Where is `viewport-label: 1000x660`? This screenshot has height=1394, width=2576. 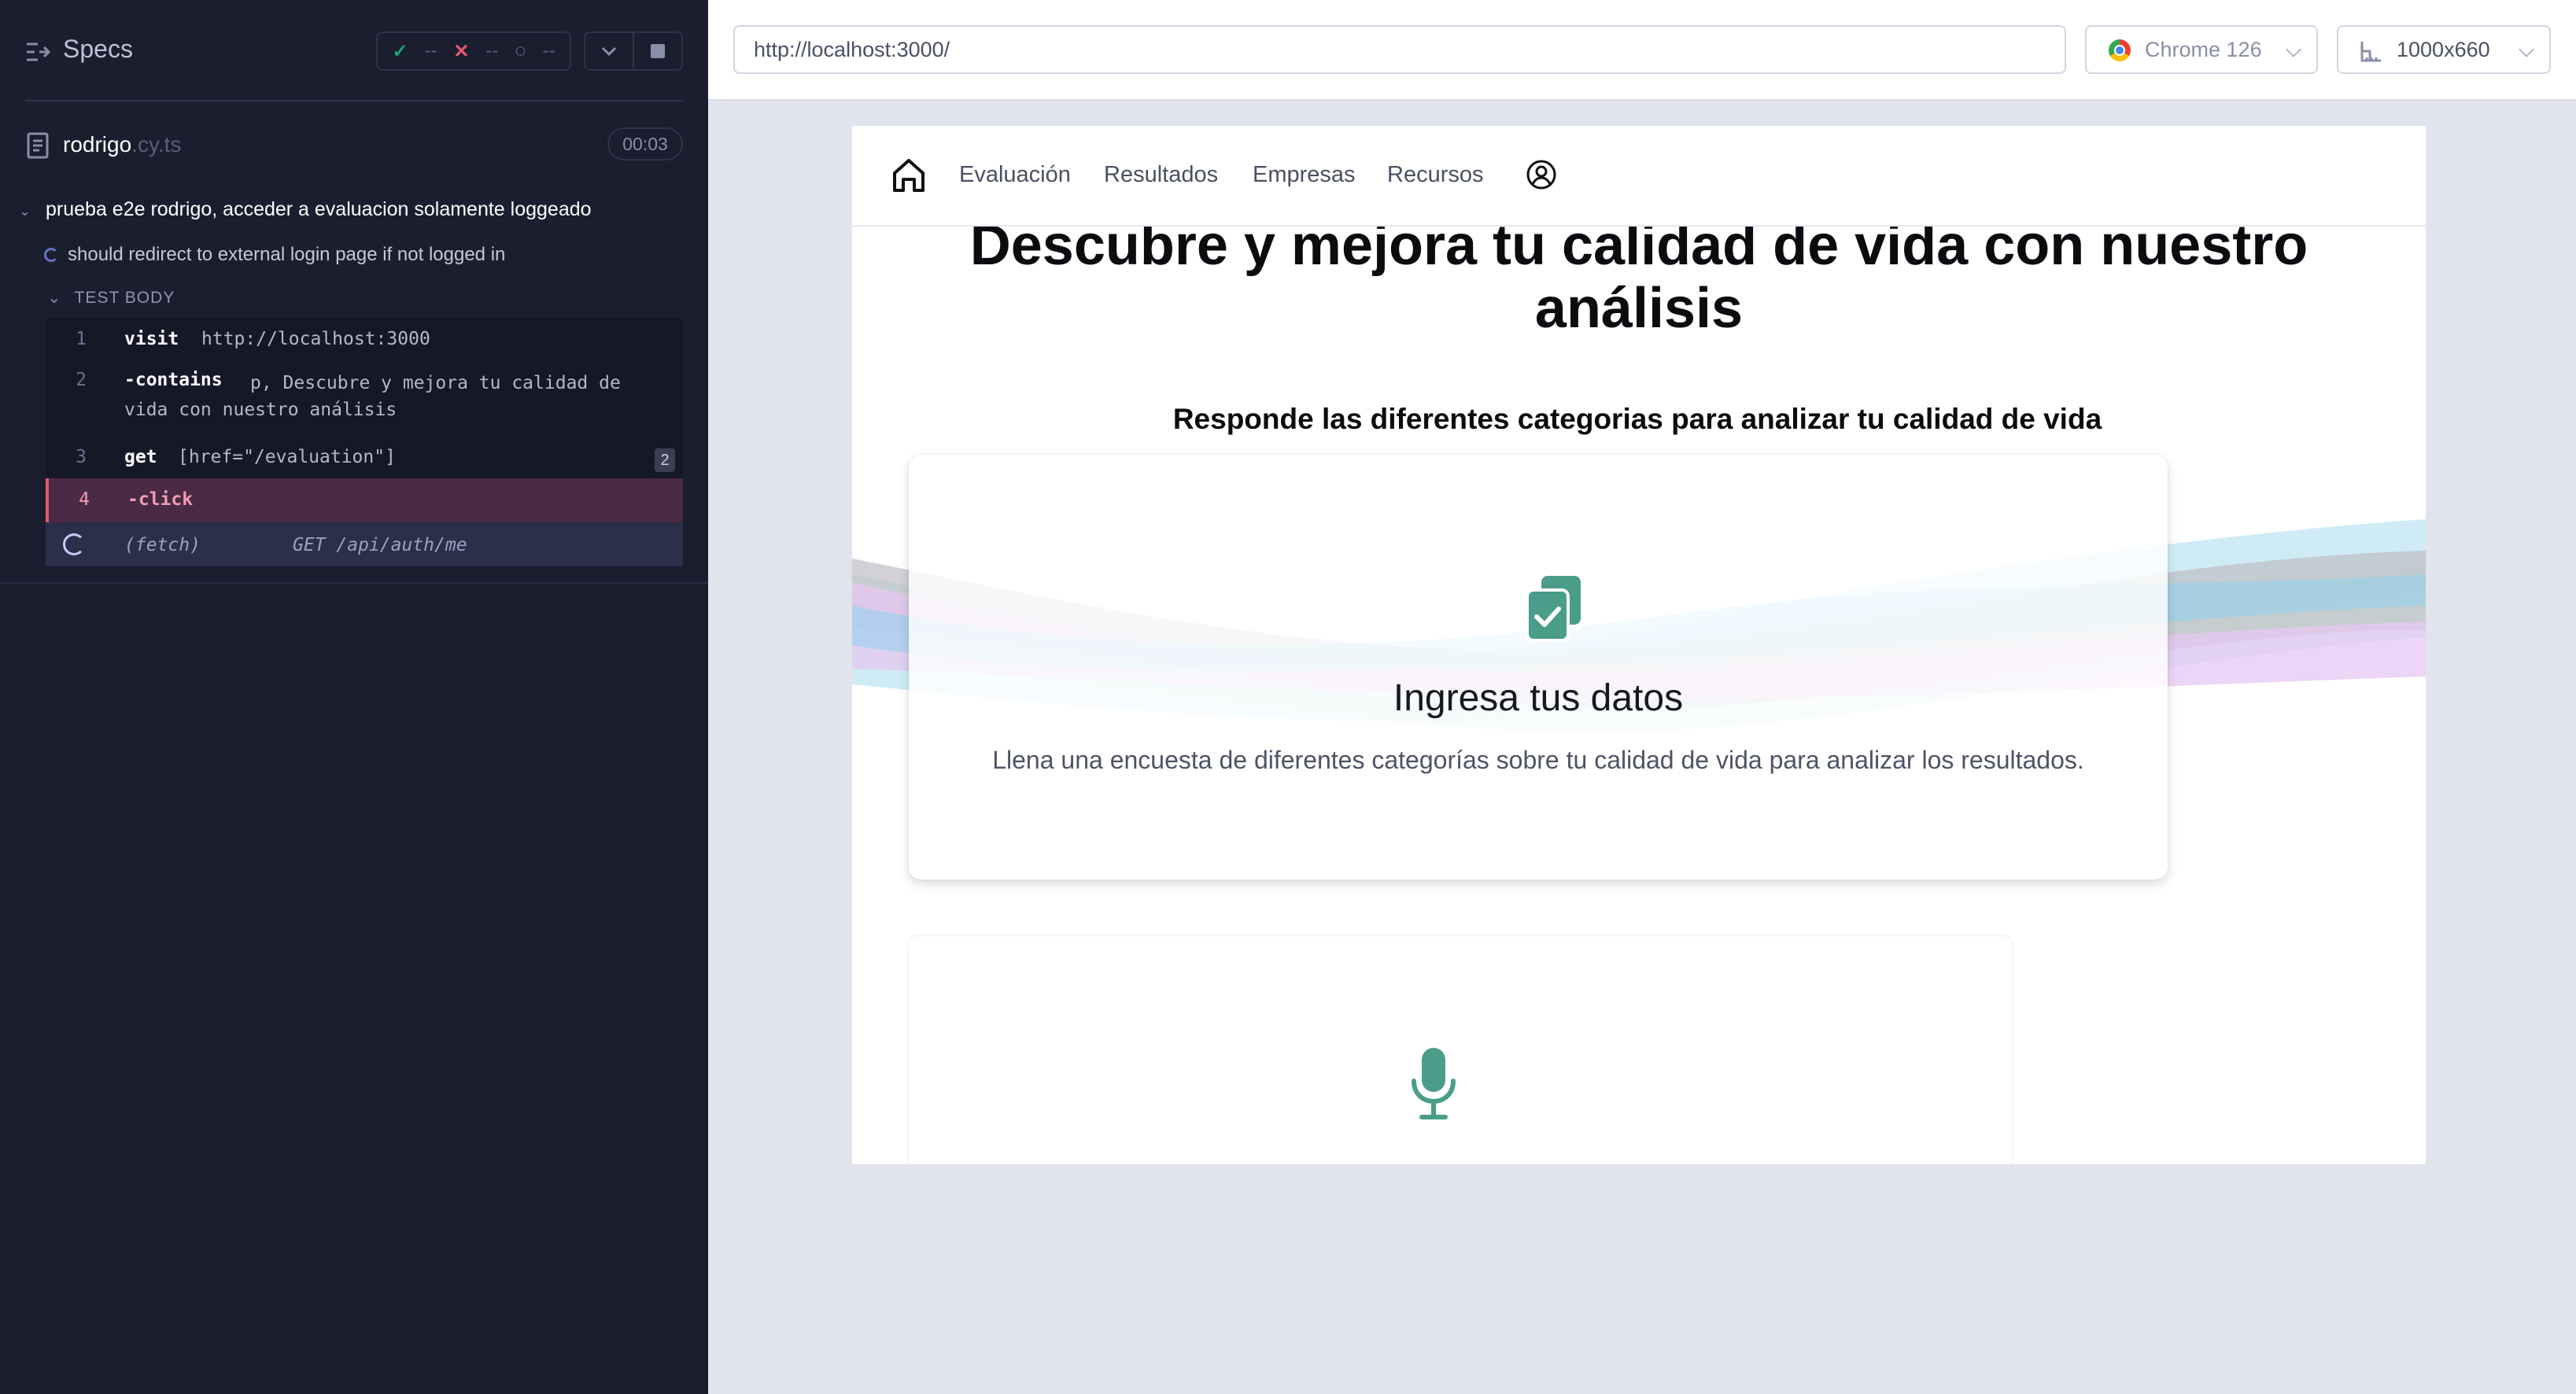
viewport-label: 1000x660 is located at coordinates (2444, 49).